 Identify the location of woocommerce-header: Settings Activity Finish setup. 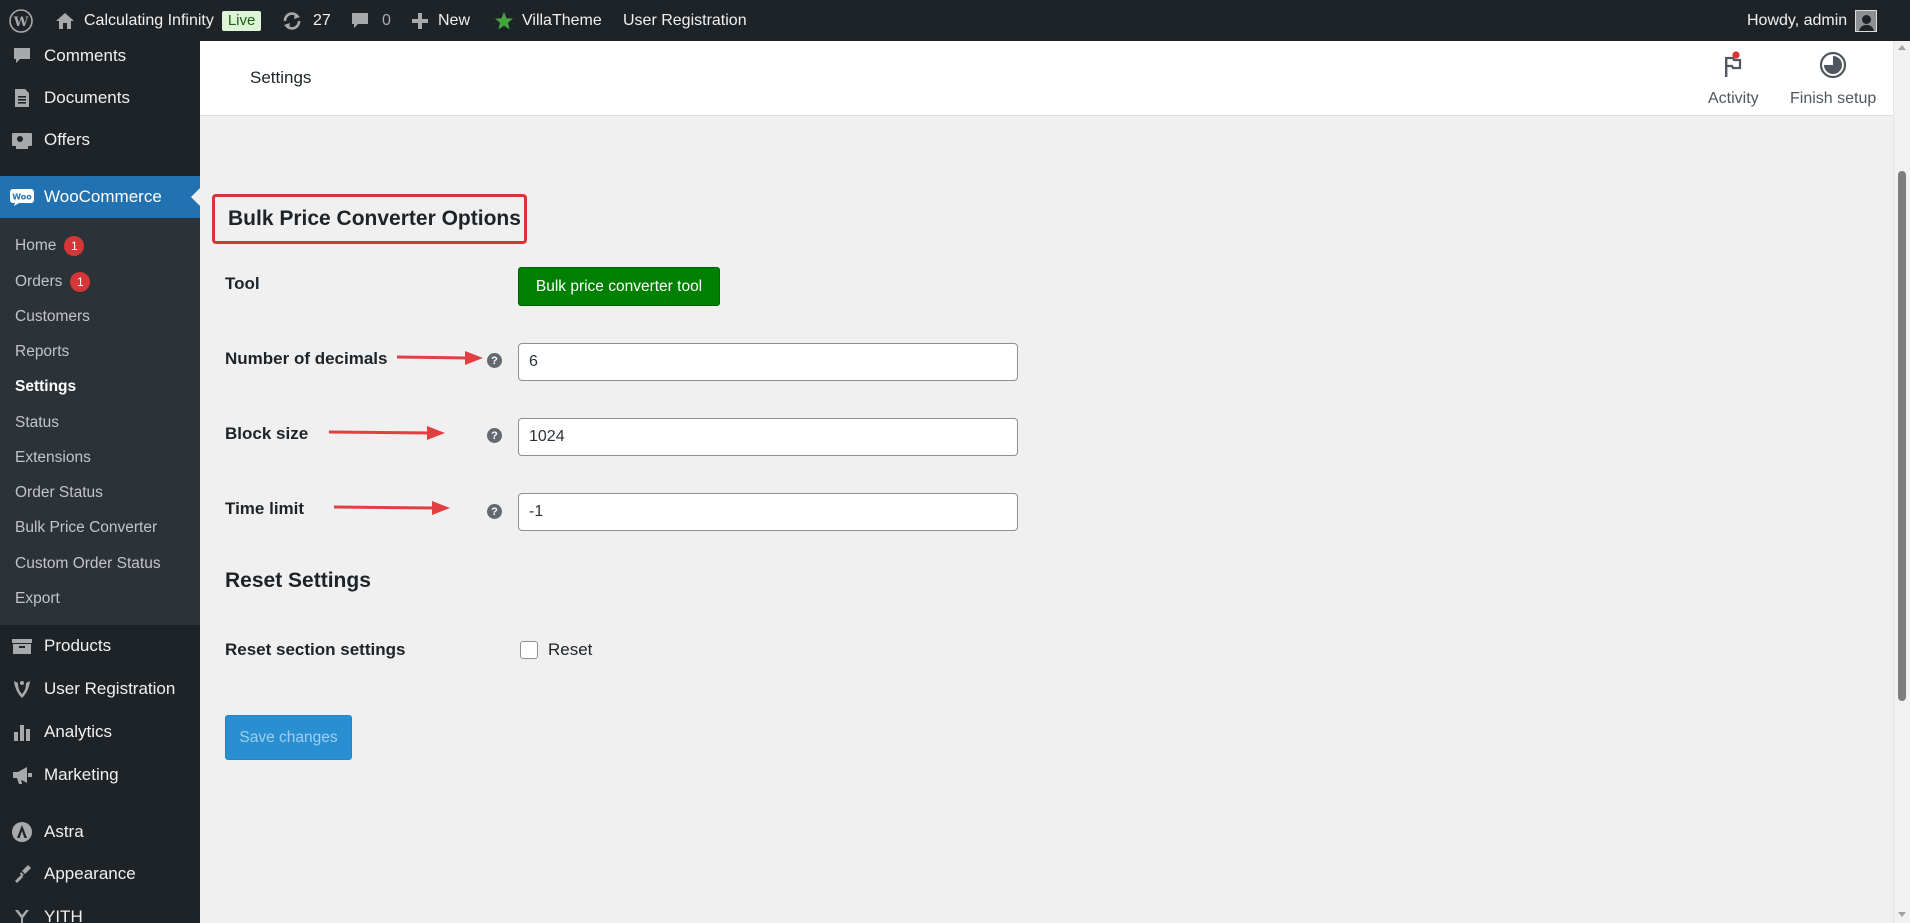
(1046, 78).